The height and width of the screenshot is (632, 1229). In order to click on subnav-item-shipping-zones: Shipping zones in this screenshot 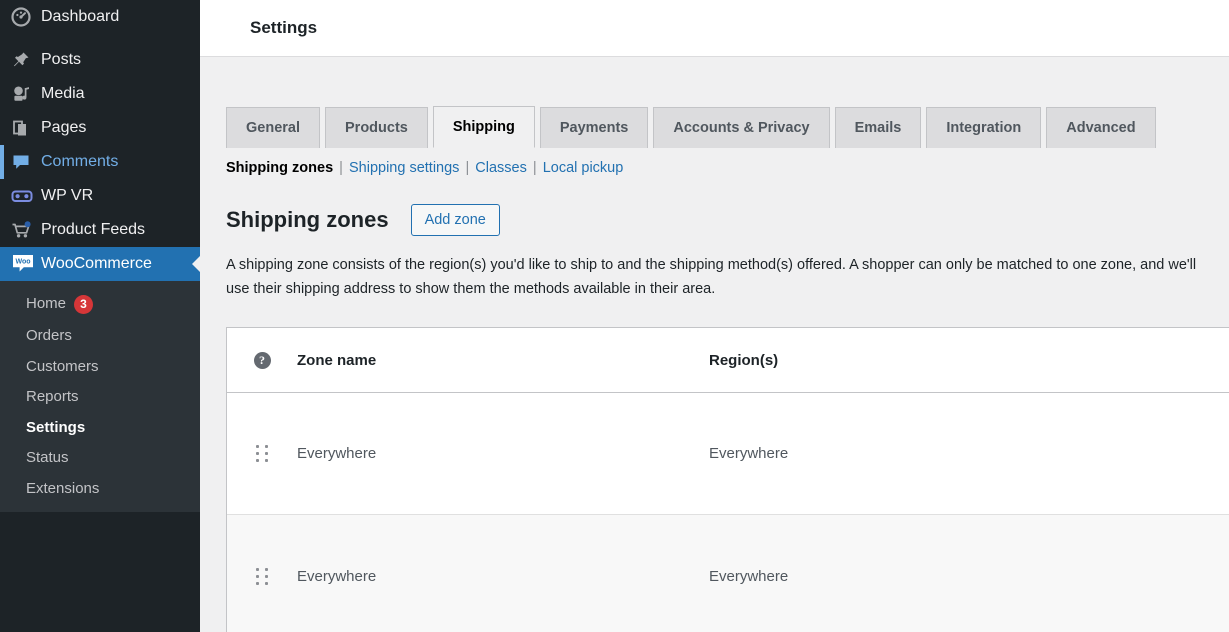, I will do `click(280, 168)`.